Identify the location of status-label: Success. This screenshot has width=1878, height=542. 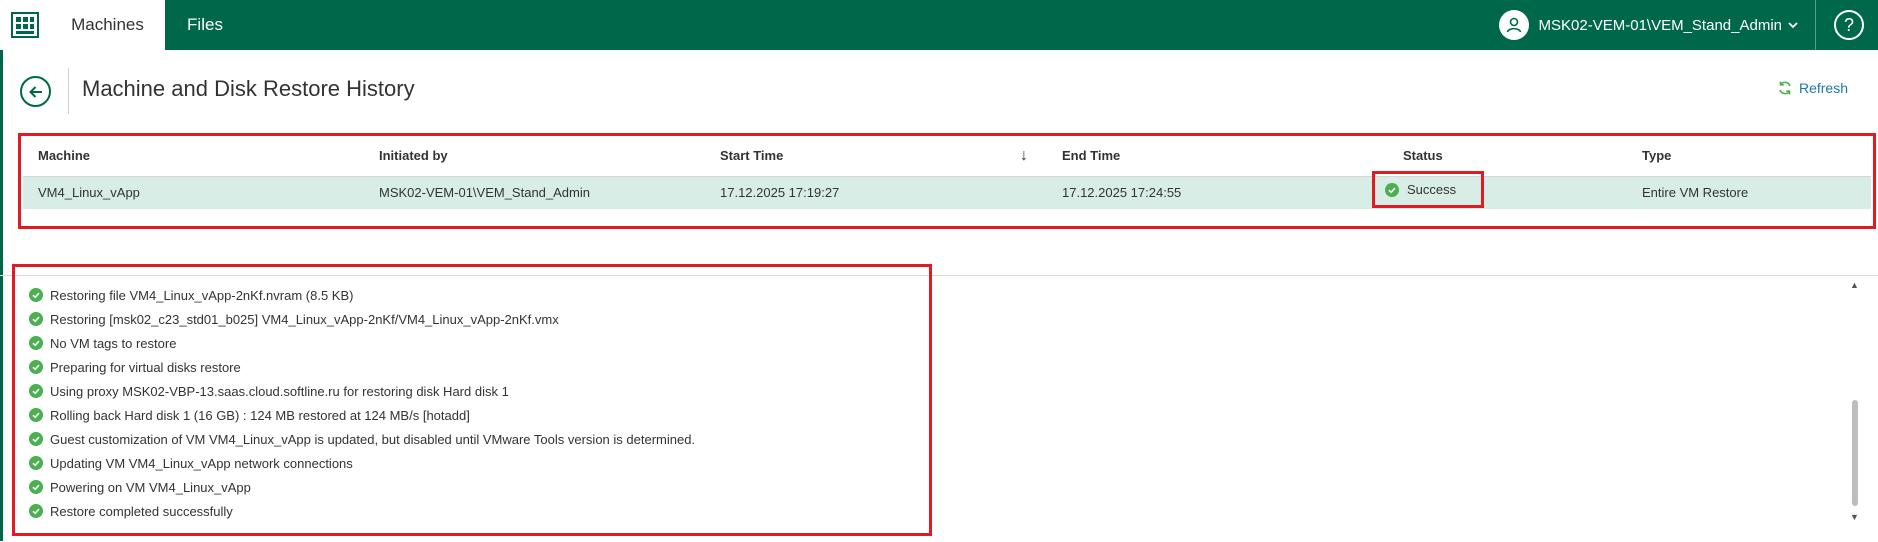
(1432, 189).